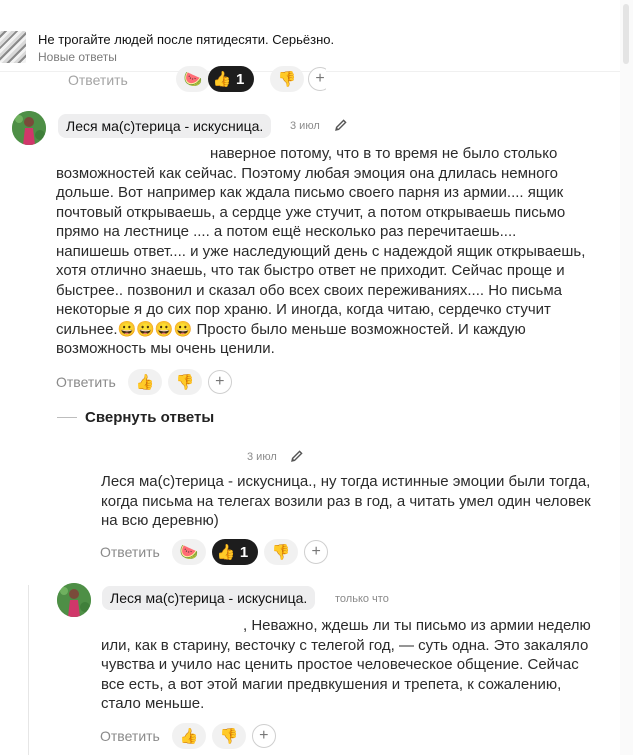 Image resolution: width=633 pixels, height=755 pixels. I want to click on comment-line: на всю деревню), so click(160, 520).